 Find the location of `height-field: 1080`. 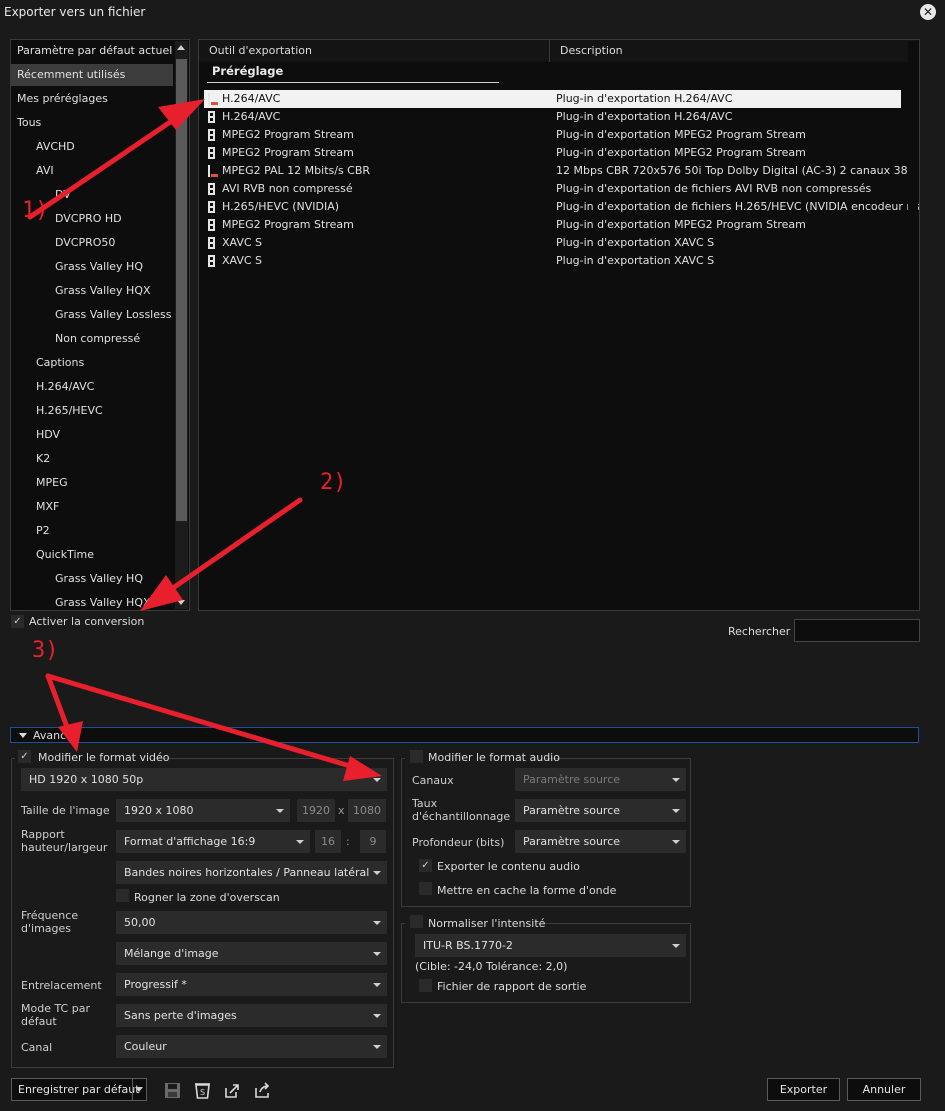

height-field: 1080 is located at coordinates (367, 810).